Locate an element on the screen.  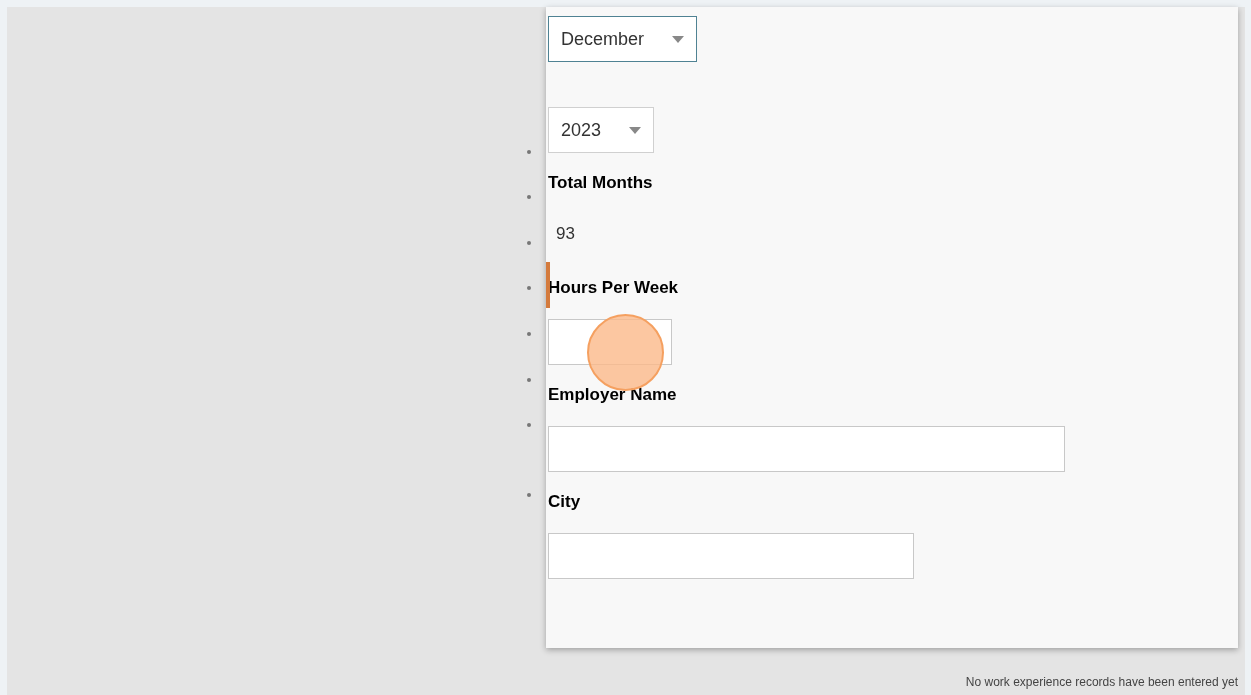
empty-message: No work experience records have been entered yet is located at coordinates (1101, 682).